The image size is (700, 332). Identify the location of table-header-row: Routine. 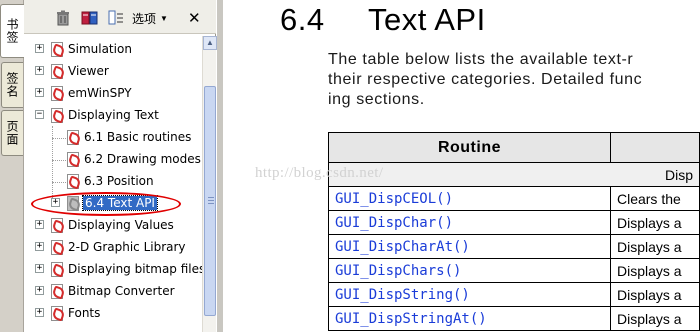
(514, 147).